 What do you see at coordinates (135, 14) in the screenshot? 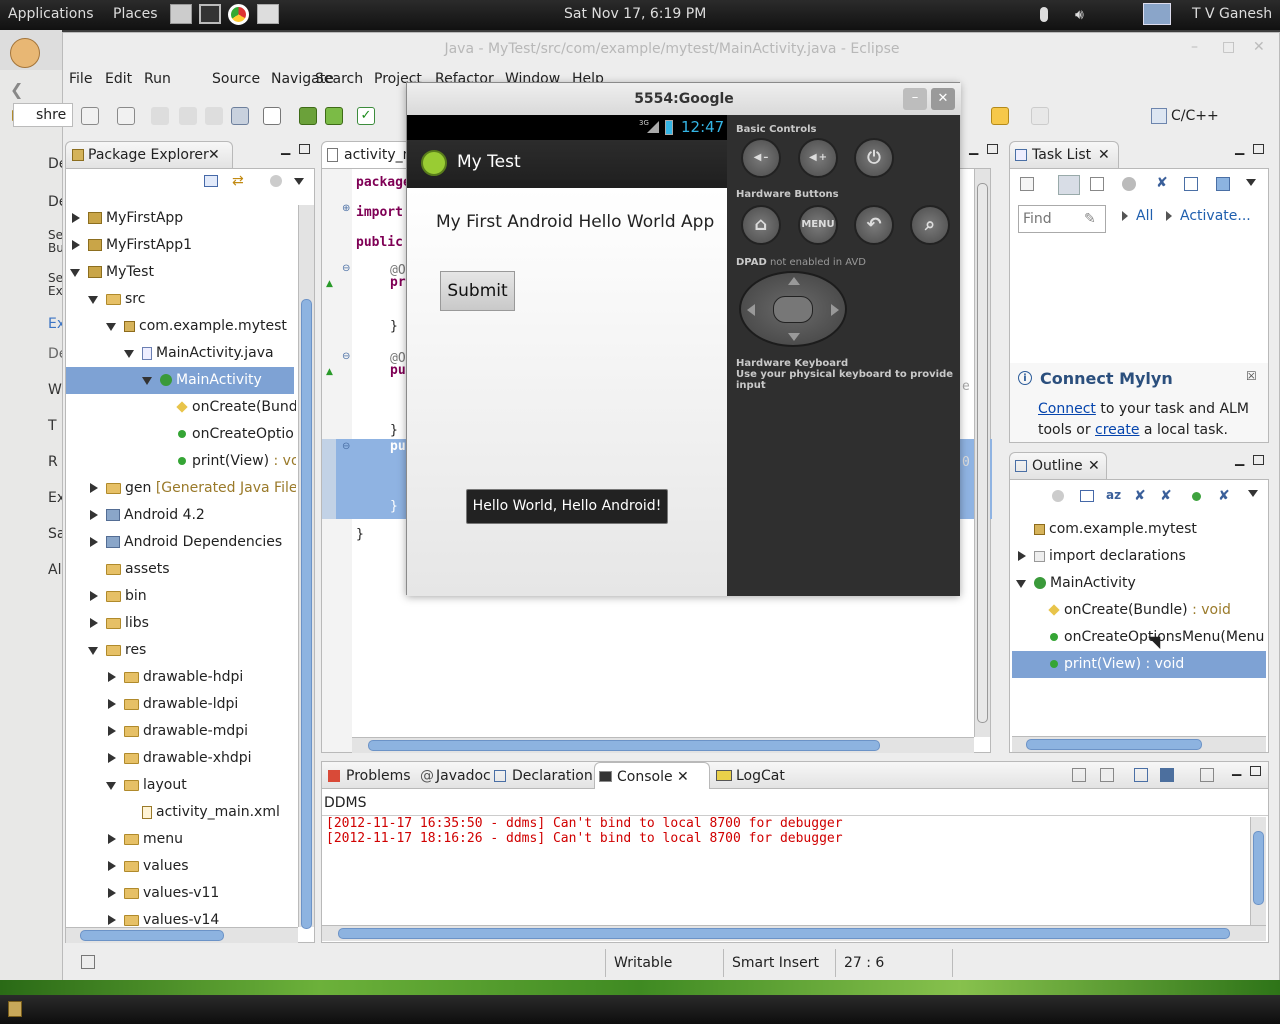
I see `places-menu: Places` at bounding box center [135, 14].